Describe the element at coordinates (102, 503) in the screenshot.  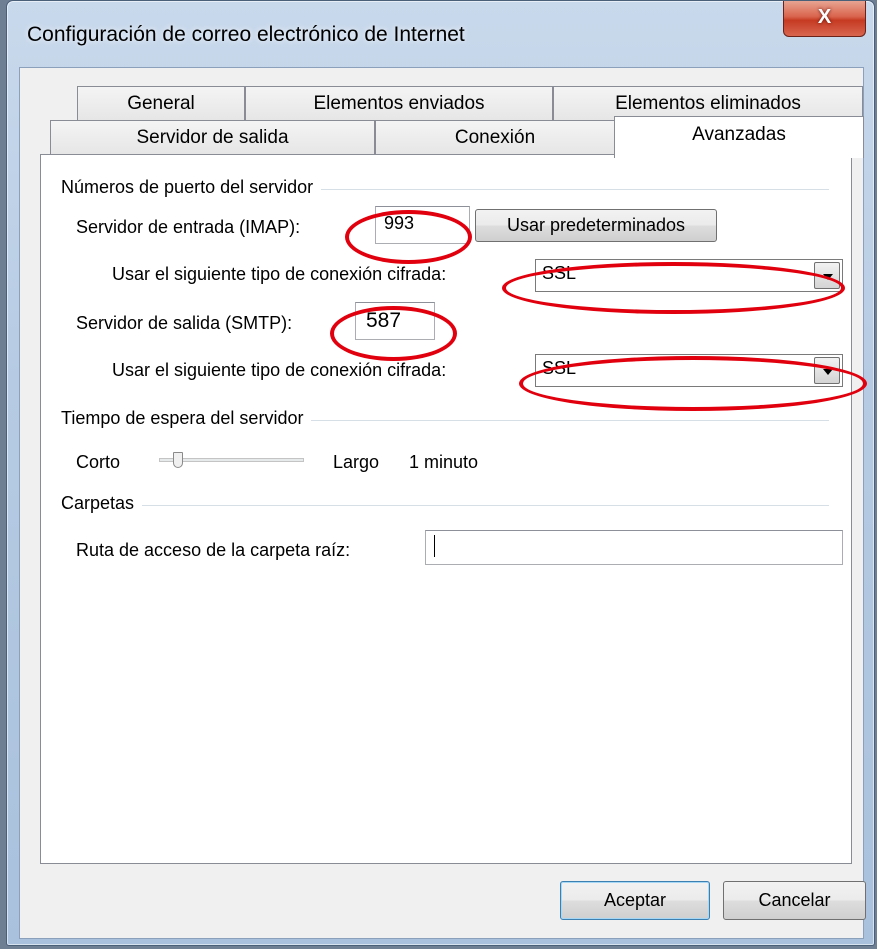
I see `folders-group-title: Carpetas` at that location.